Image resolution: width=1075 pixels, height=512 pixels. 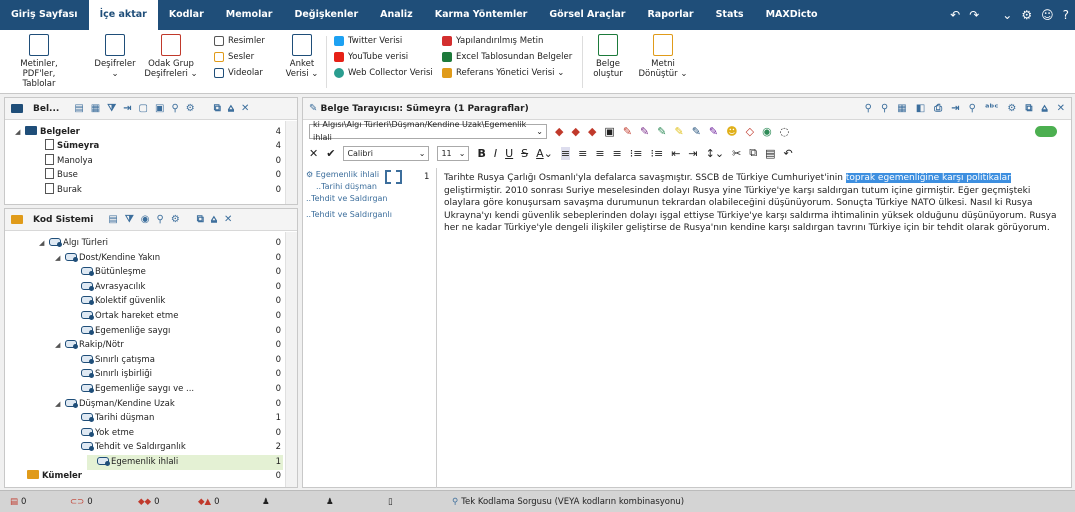 What do you see at coordinates (115, 54) in the screenshot?
I see `transcripts-button: Deşifreler ⌄` at bounding box center [115, 54].